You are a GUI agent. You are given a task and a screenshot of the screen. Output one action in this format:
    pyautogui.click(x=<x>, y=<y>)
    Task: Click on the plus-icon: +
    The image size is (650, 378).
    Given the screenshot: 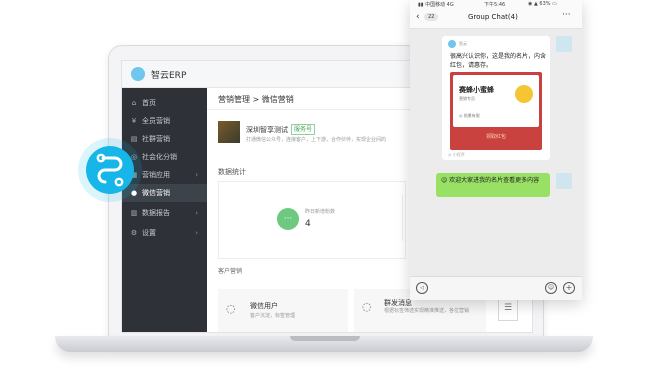 What is the action you would take?
    pyautogui.click(x=569, y=288)
    